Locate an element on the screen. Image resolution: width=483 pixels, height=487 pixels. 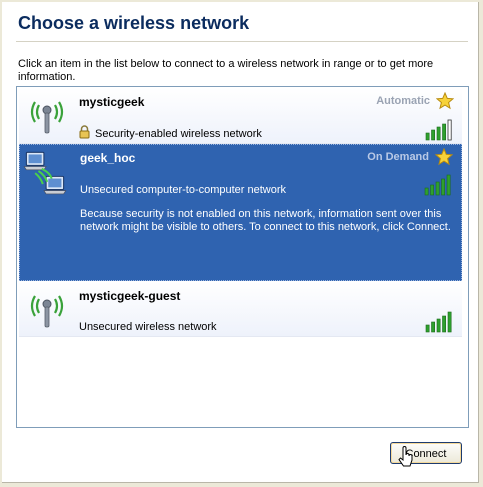
network-security-status: Unsecured computer-to-computer network is located at coordinates (183, 190).